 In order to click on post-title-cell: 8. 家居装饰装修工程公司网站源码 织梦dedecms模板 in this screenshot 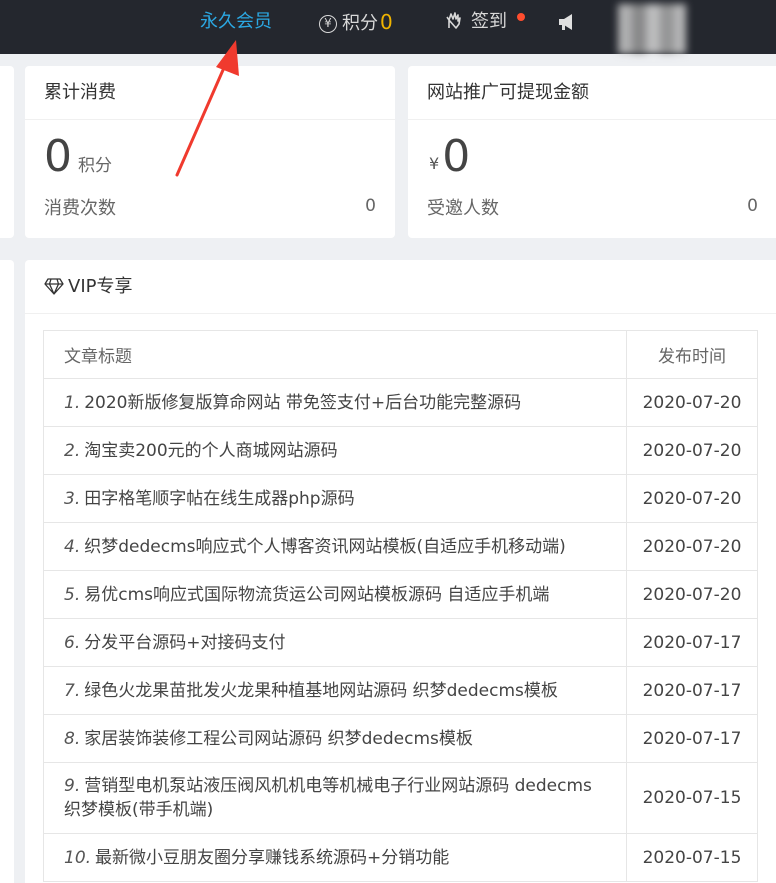, I will do `click(335, 738)`.